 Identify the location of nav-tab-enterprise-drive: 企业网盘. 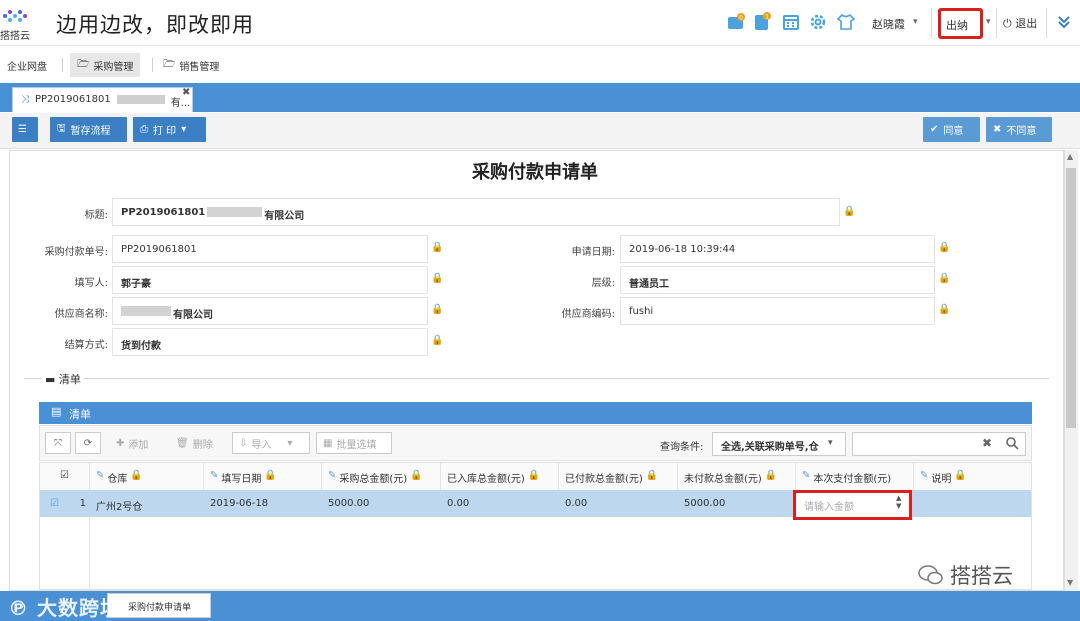
(27, 65).